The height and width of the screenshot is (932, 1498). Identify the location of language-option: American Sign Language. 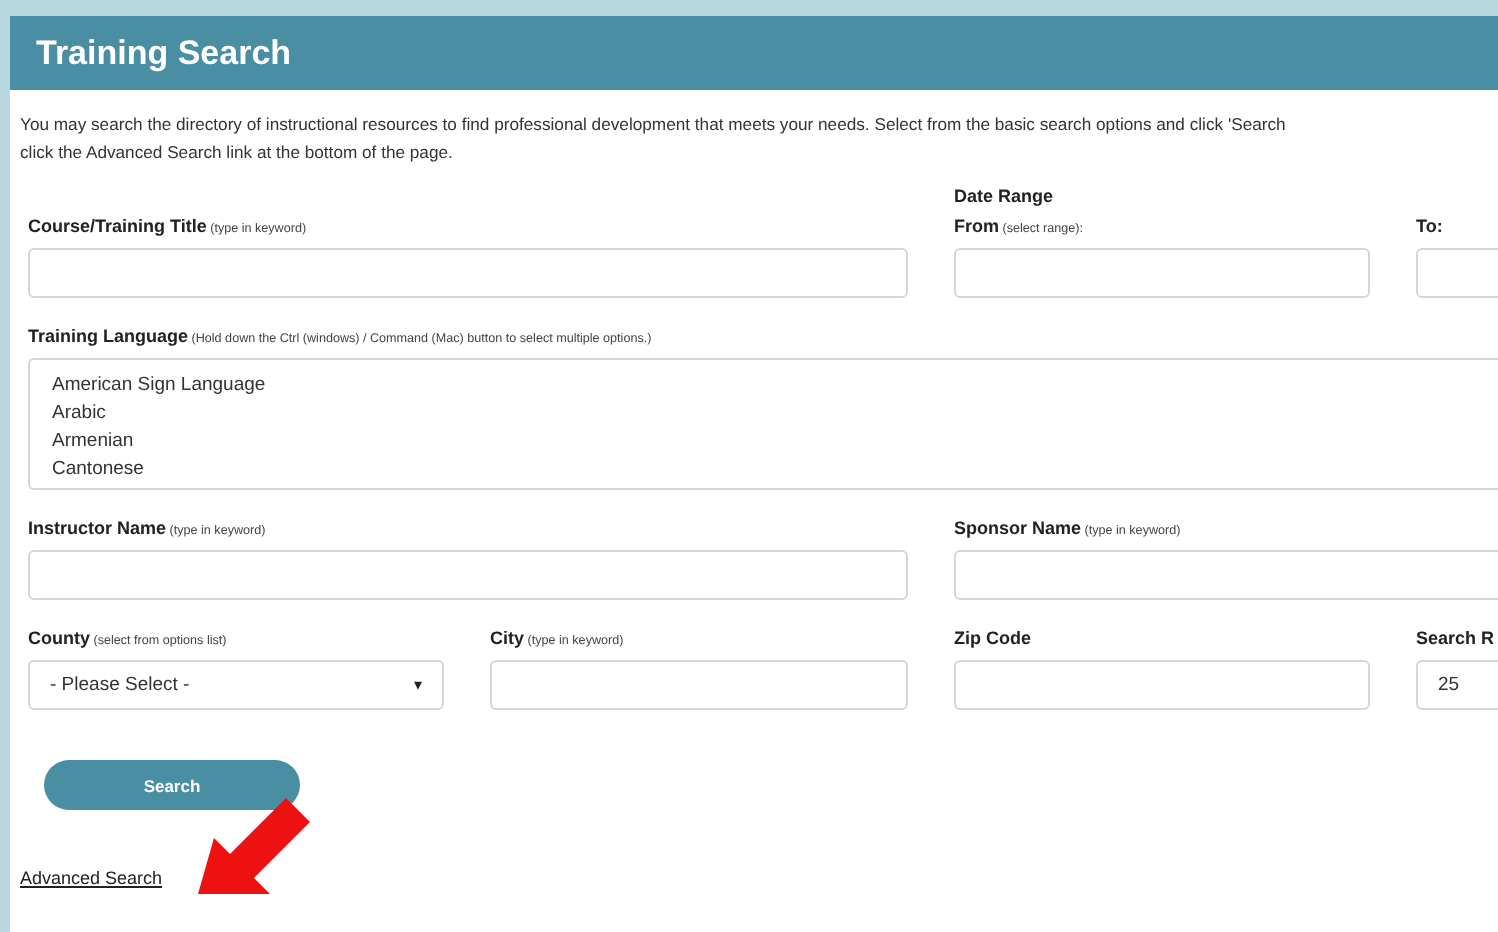
(775, 386).